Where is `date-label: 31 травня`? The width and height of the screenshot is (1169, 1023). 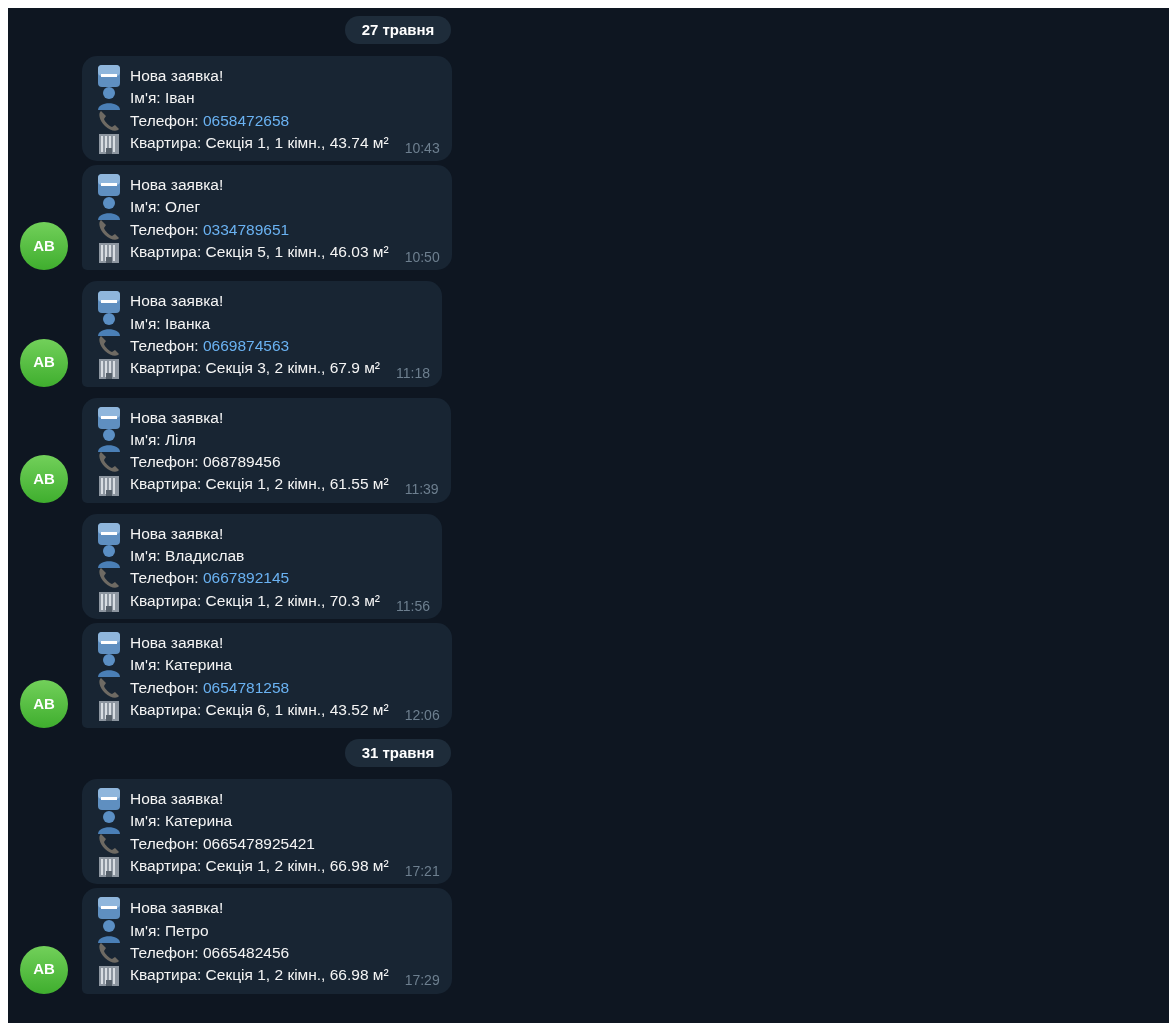
date-label: 31 травня is located at coordinates (398, 753).